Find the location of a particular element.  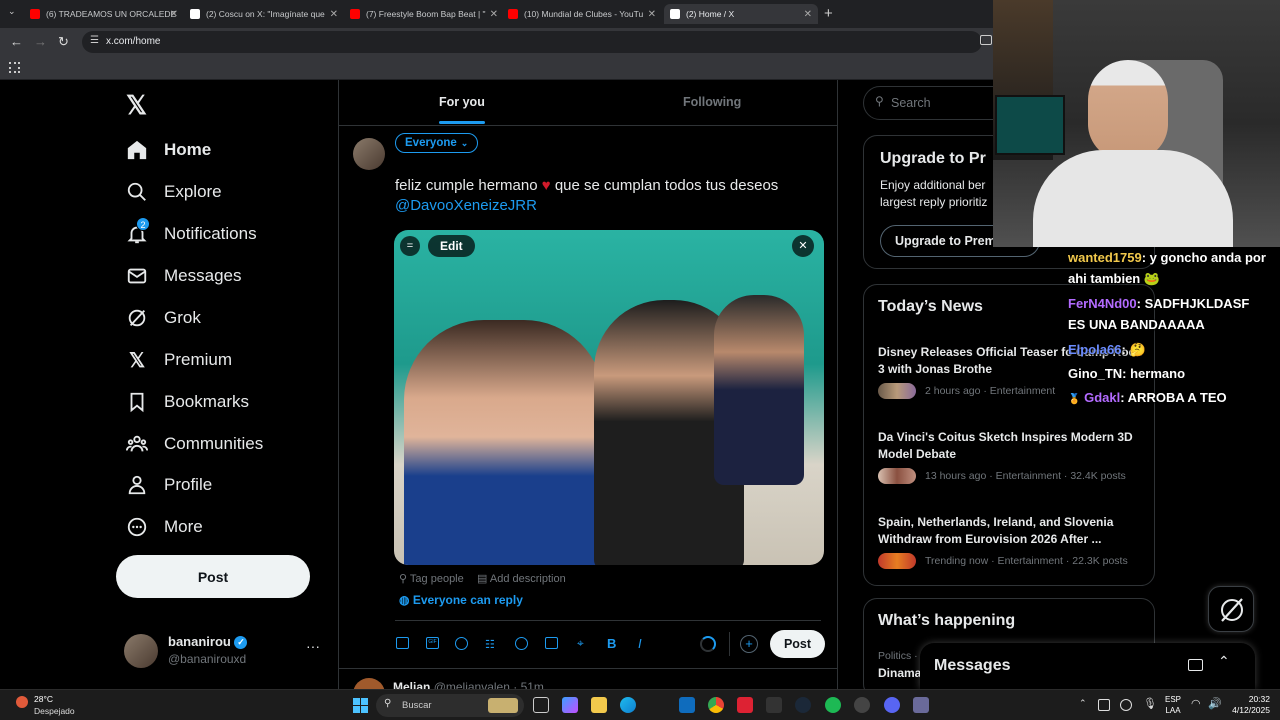

poll-icon: ☷ is located at coordinates (490, 644).